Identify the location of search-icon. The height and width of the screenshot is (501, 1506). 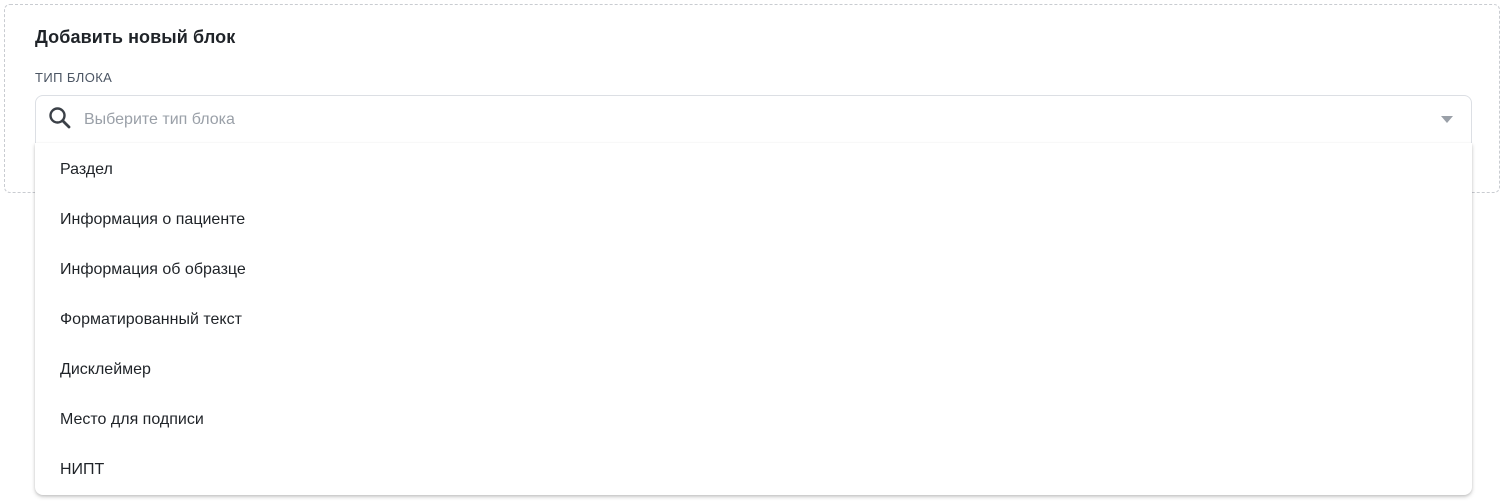
(60, 118).